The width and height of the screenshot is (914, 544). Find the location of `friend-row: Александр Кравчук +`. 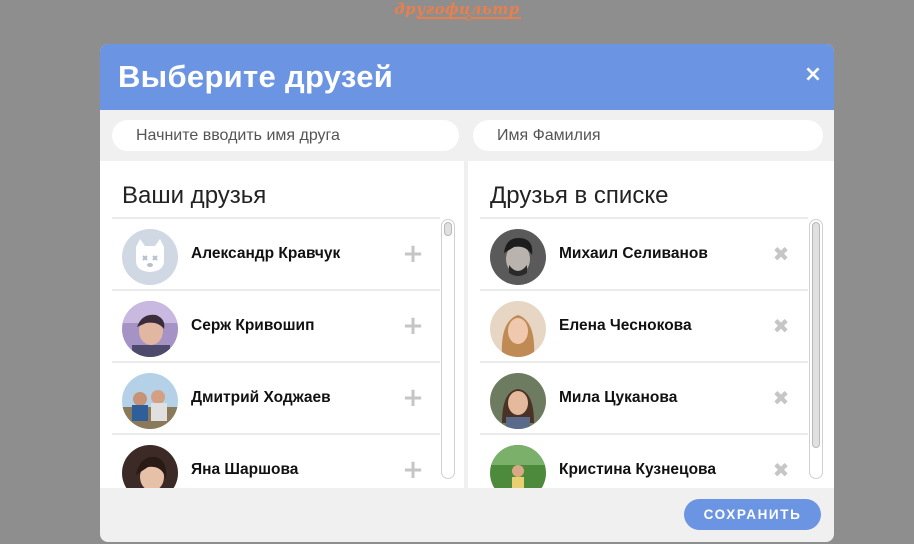

friend-row: Александр Кравчук + is located at coordinates (276, 255).